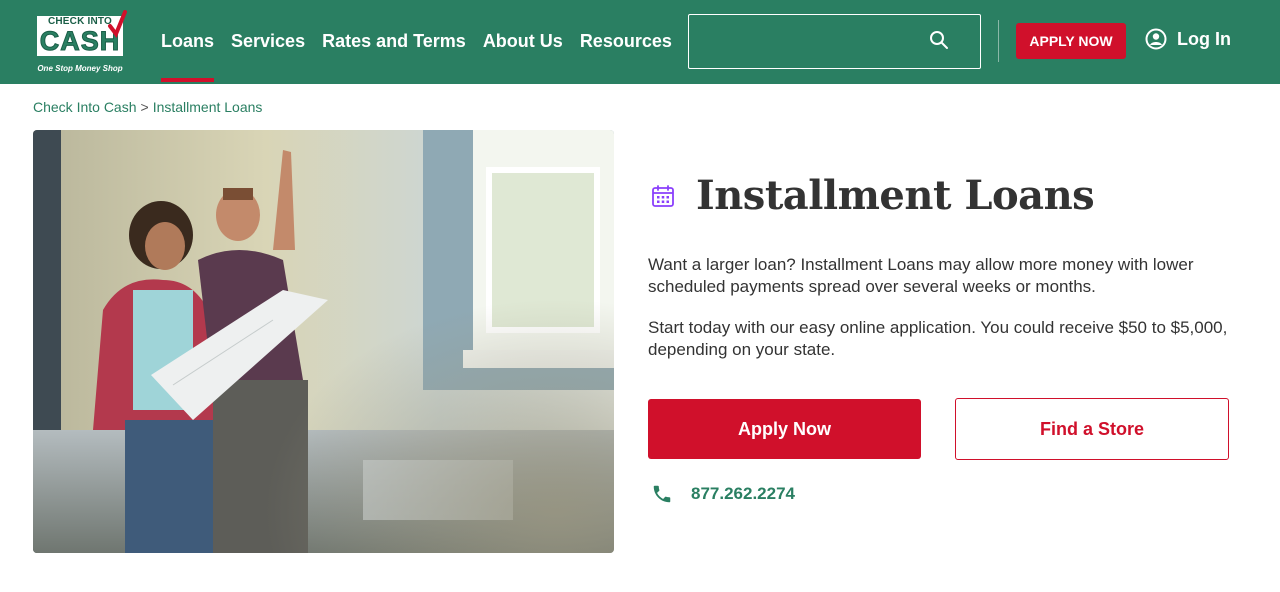 The height and width of the screenshot is (592, 1280). Describe the element at coordinates (268, 41) in the screenshot. I see `nav-item-services: Services` at that location.